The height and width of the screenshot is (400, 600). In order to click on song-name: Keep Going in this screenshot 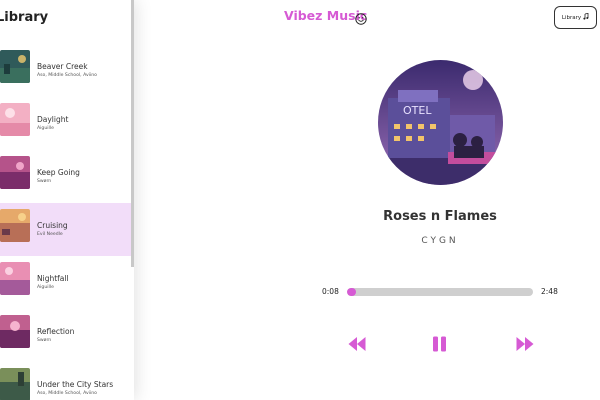, I will do `click(58, 172)`.